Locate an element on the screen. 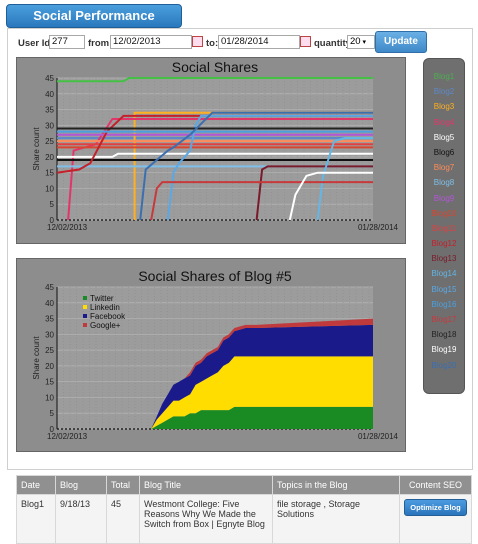 Image resolution: width=478 pixels, height=544 pixels. c2-ytick-label: 25 is located at coordinates (49, 350).